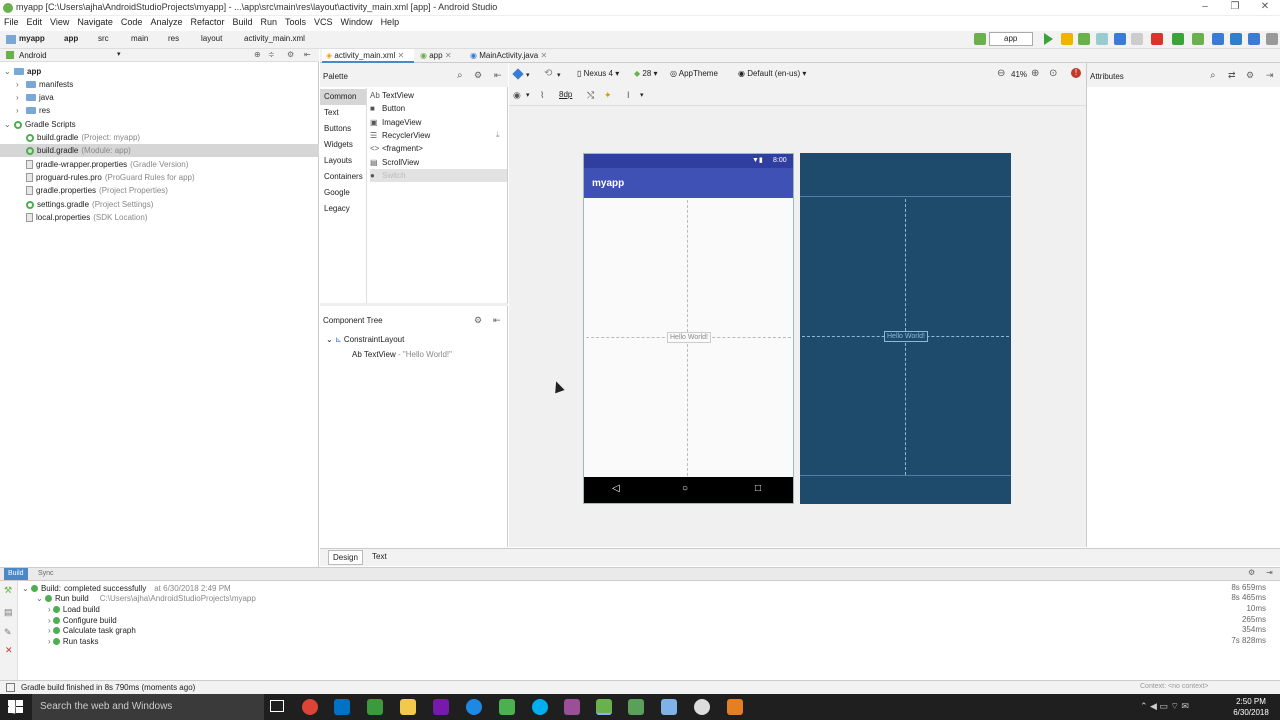  What do you see at coordinates (357, 22) in the screenshot?
I see `menu-window: Window` at bounding box center [357, 22].